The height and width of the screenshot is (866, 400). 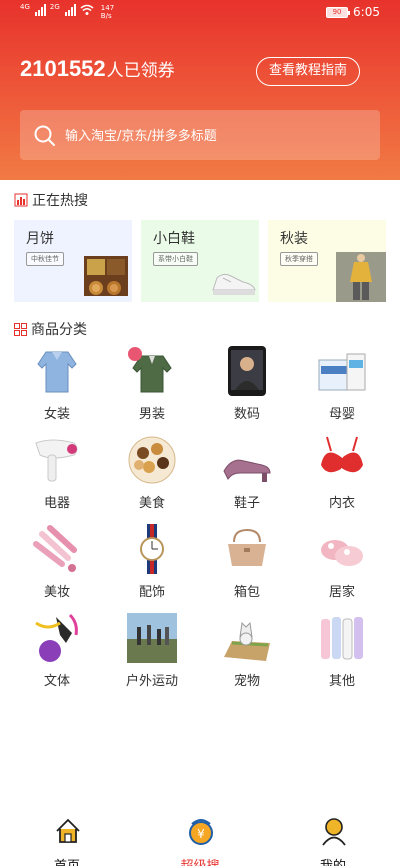 What do you see at coordinates (68, 830) in the screenshot?
I see `home-icon` at bounding box center [68, 830].